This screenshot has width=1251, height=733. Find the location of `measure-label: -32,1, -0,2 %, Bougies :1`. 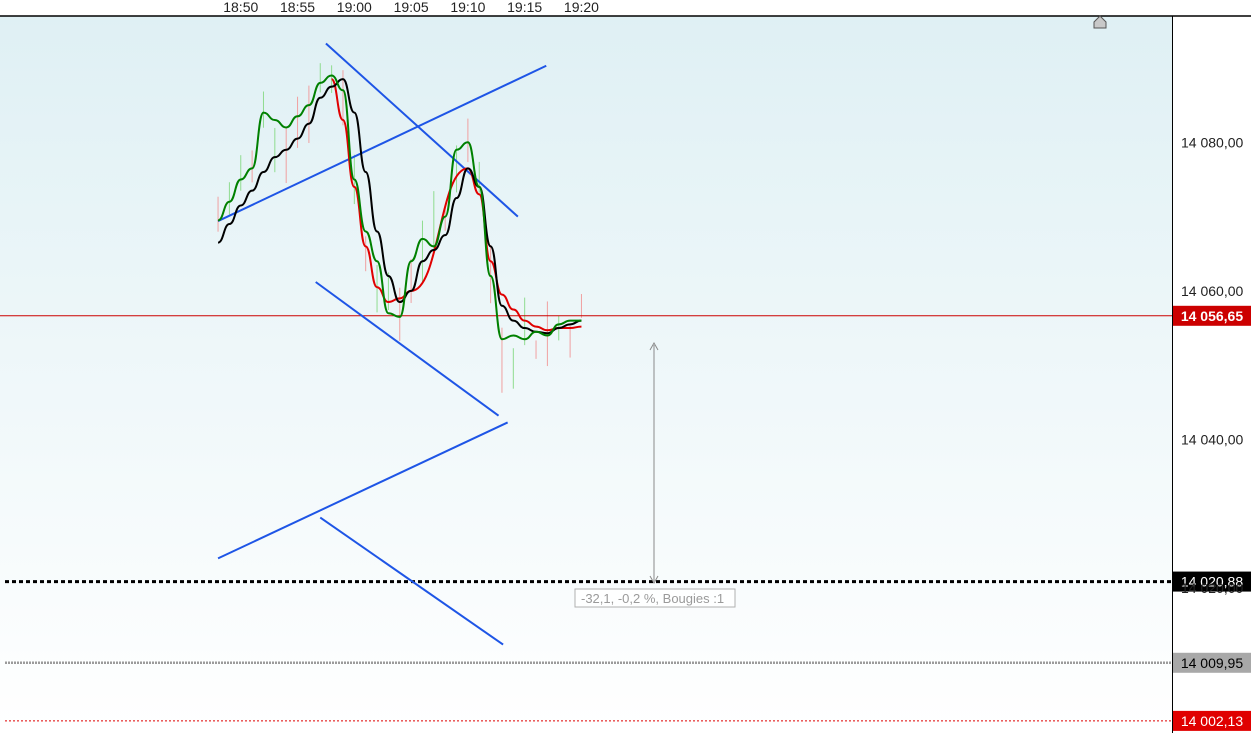

measure-label: -32,1, -0,2 %, Bougies :1 is located at coordinates (652, 598).